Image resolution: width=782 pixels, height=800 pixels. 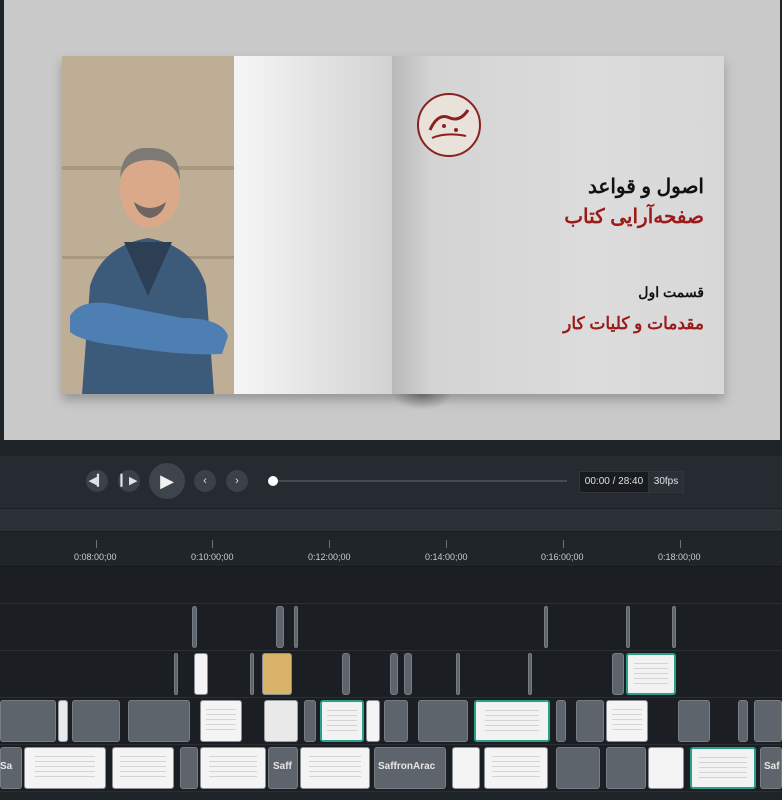 I want to click on scrubber-track, so click(x=419, y=481).